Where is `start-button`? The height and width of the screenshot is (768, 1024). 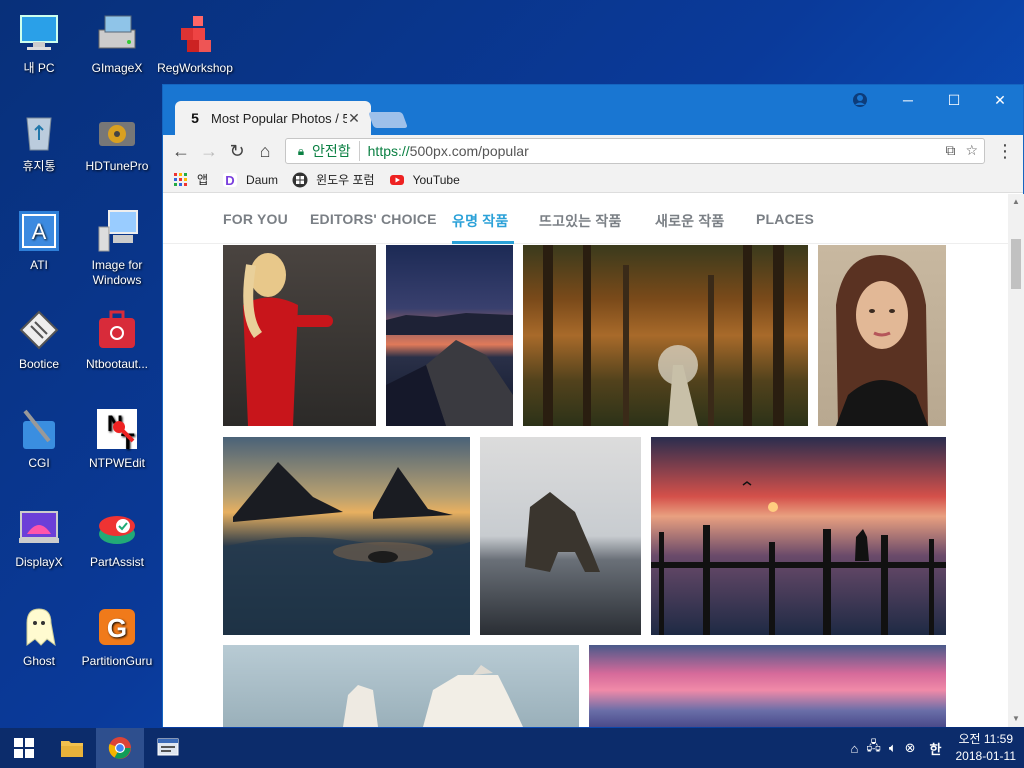 start-button is located at coordinates (24, 748).